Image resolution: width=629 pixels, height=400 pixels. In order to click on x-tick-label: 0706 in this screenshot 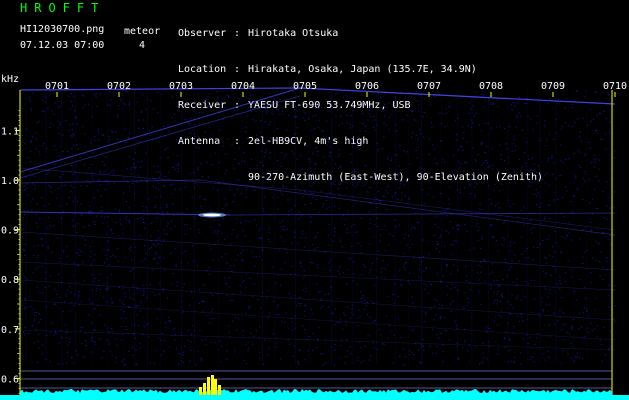, I will do `click(367, 86)`.